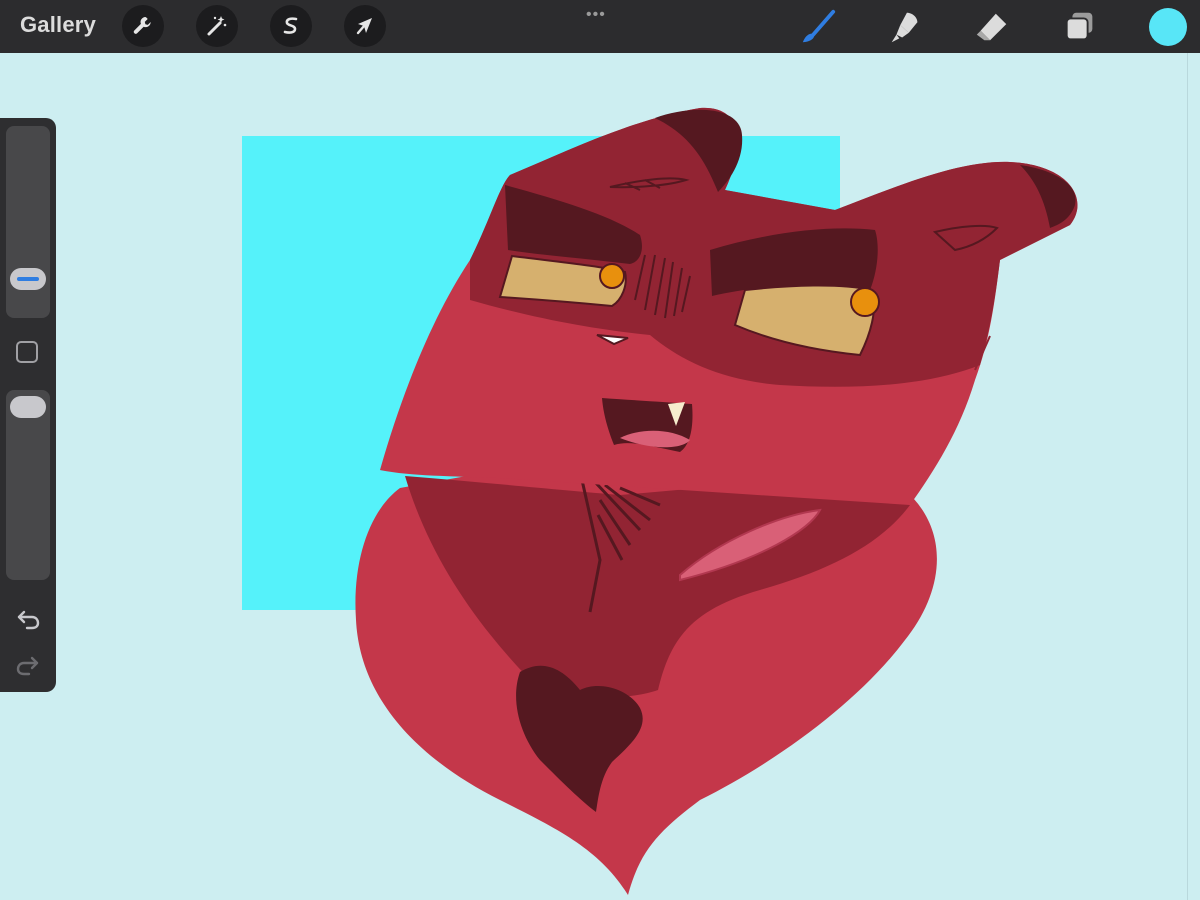 This screenshot has height=900, width=1200. I want to click on wrench-icon, so click(143, 26).